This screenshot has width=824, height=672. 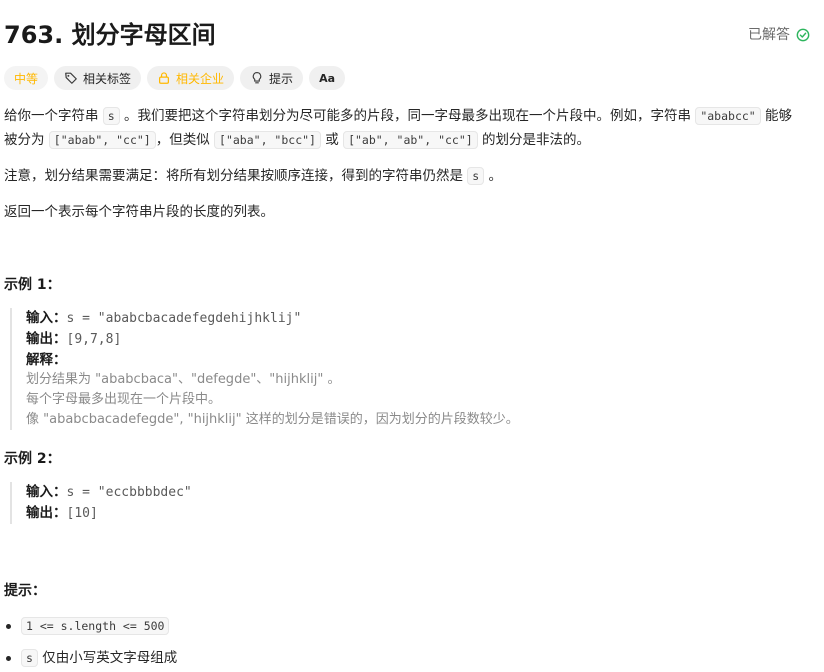 What do you see at coordinates (410, 642) in the screenshot?
I see `constraints-list: 1 <= s.length <= 500 s 仅由小写英文字母组成` at bounding box center [410, 642].